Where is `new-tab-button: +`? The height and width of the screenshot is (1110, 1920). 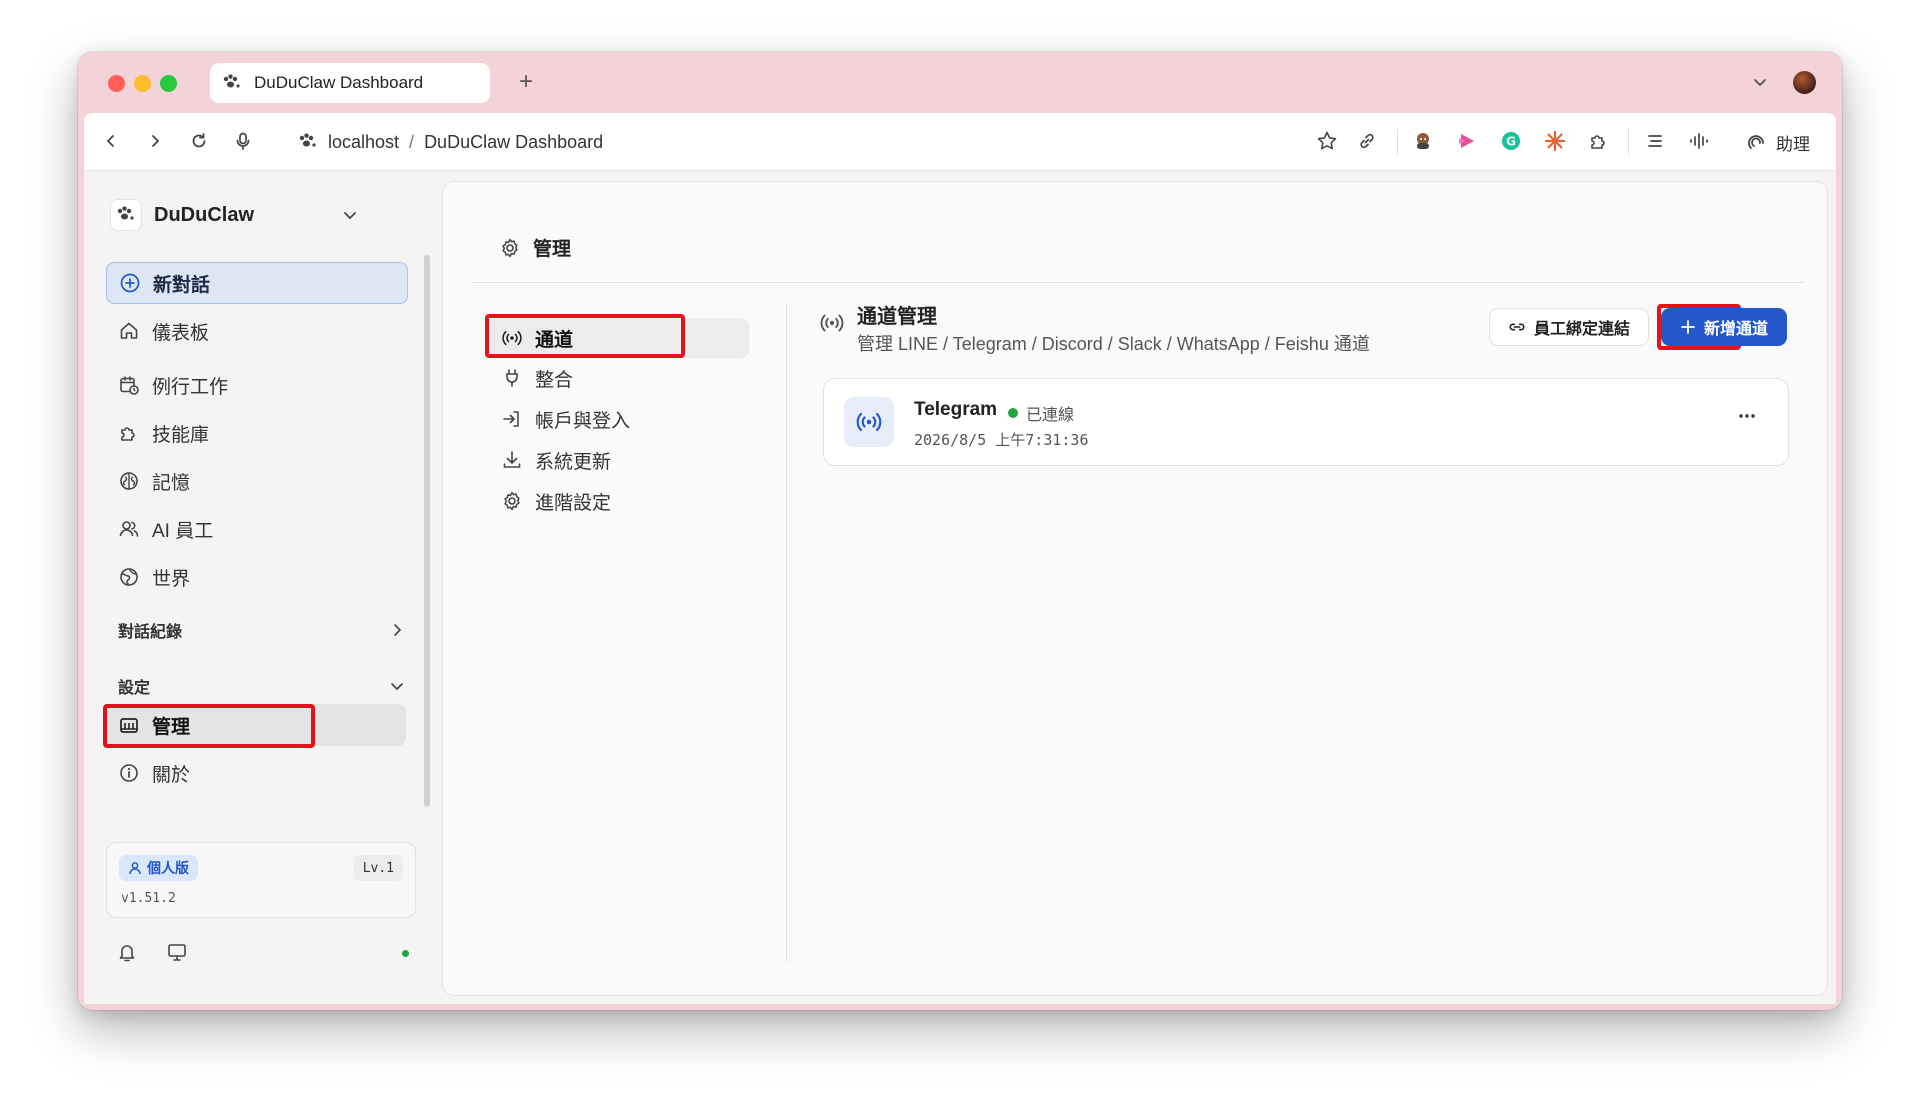 new-tab-button: + is located at coordinates (526, 82).